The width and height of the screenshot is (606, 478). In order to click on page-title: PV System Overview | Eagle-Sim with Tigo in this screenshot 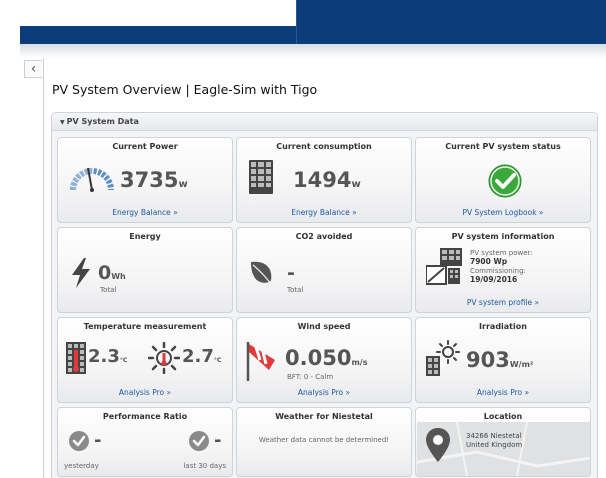, I will do `click(185, 89)`.